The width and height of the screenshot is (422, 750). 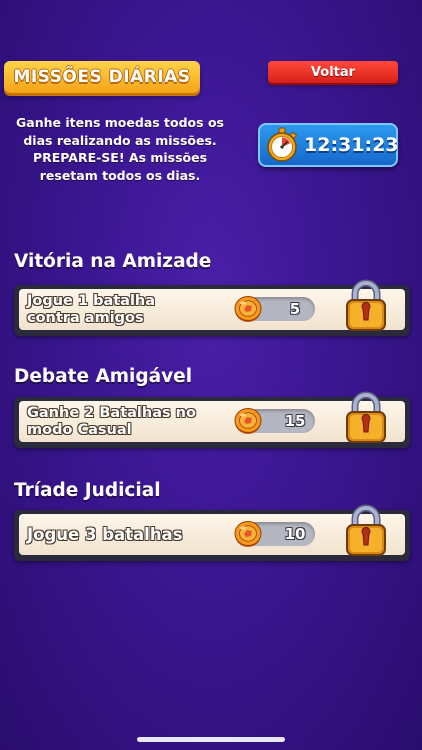 I want to click on home-indicator, so click(x=211, y=739).